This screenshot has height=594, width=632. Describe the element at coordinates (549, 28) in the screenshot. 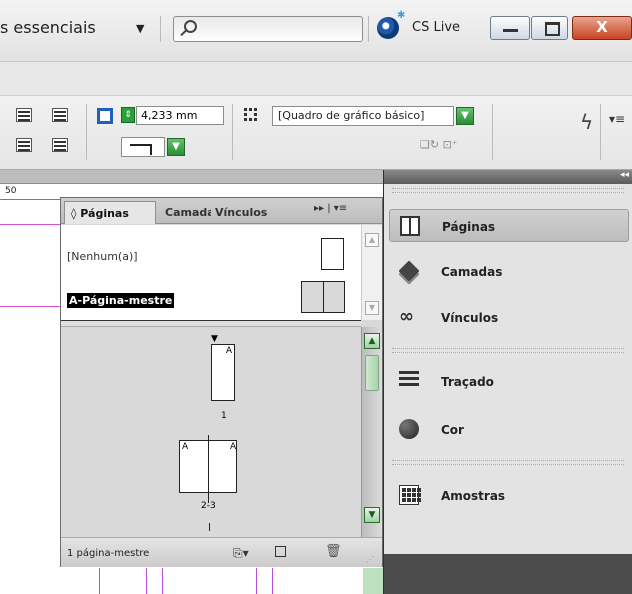

I see `restore-button` at that location.